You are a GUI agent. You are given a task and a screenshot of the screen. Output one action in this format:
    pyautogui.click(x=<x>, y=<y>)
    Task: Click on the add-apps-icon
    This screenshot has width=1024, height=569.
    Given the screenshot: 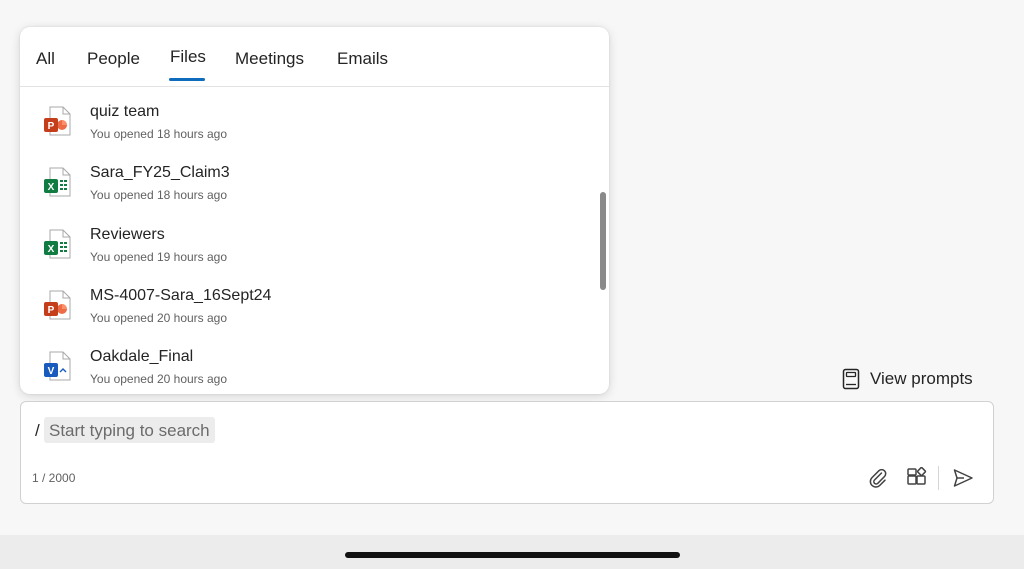 What is the action you would take?
    pyautogui.click(x=917, y=476)
    